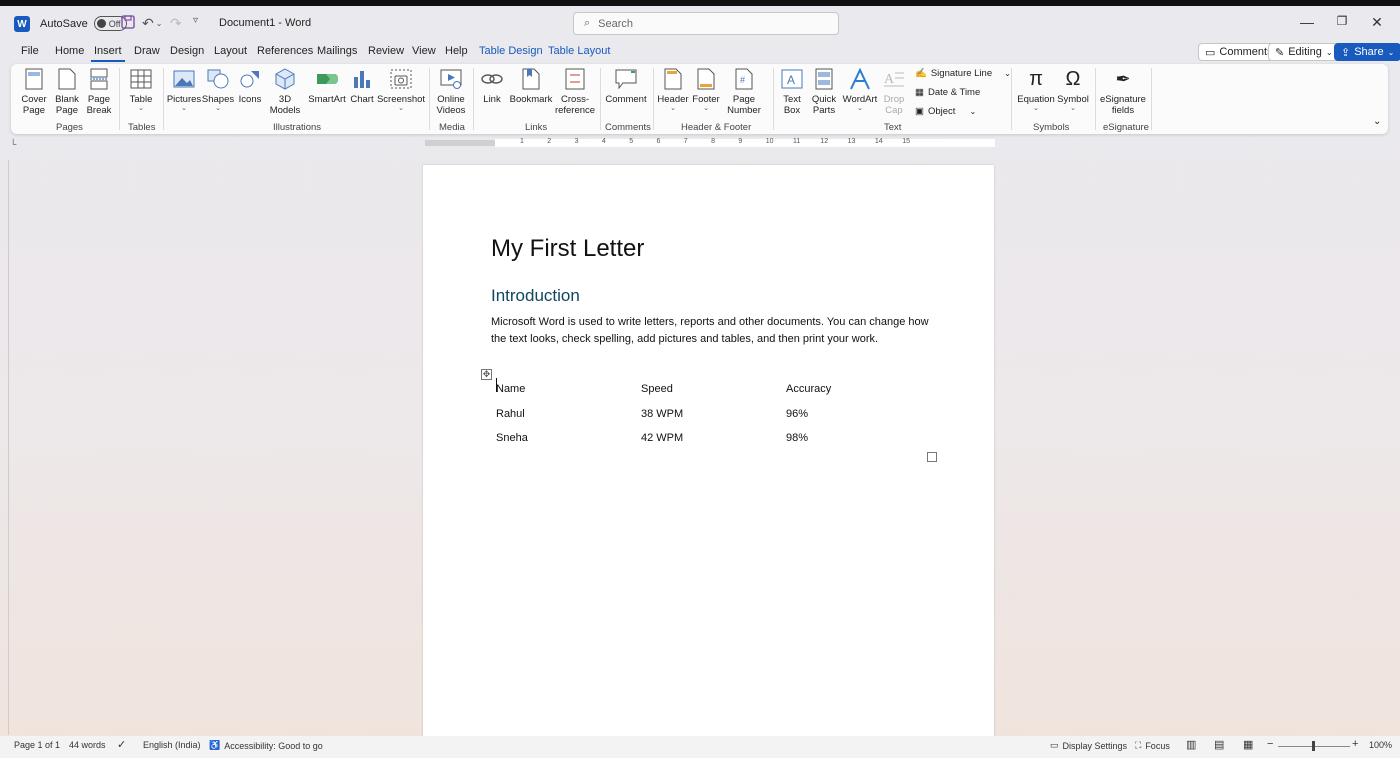 This screenshot has height=758, width=1400. Describe the element at coordinates (218, 99) in the screenshot. I see `shapes-label: Shapes` at that location.